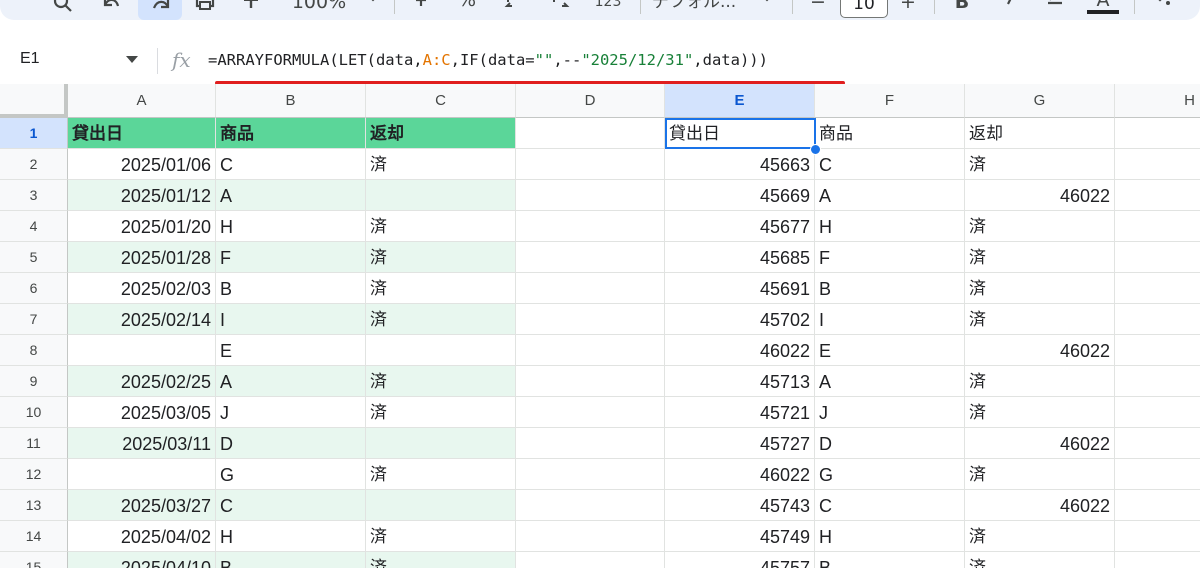  I want to click on decrease-font-size-button: −, so click(818, 7).